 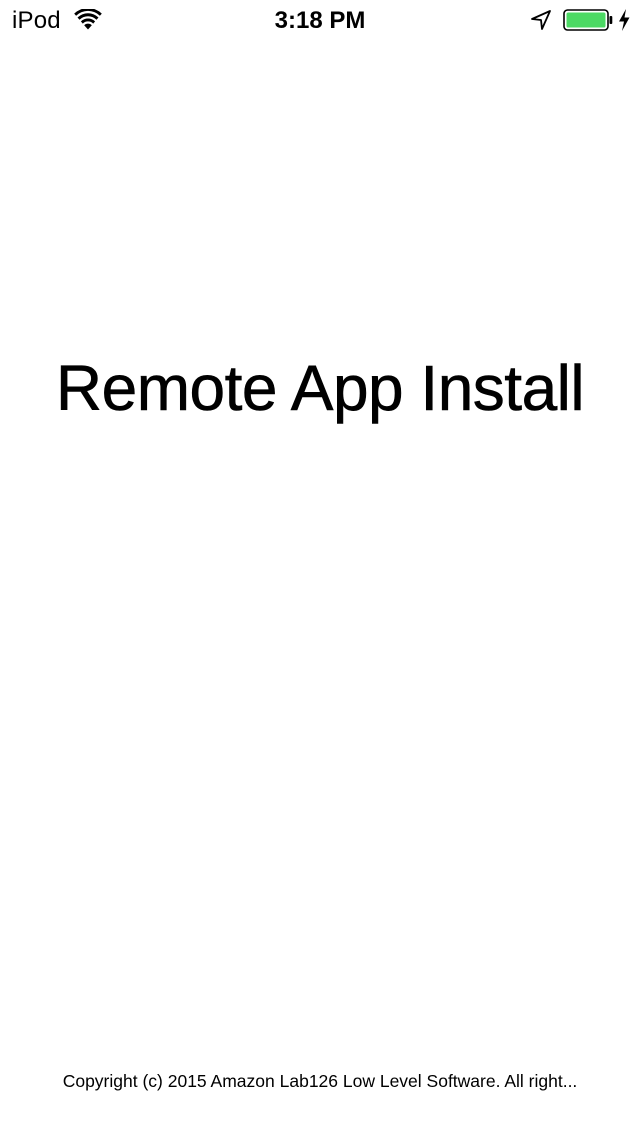 What do you see at coordinates (320, 20) in the screenshot?
I see `status-bar: iPod 3:18 PM` at bounding box center [320, 20].